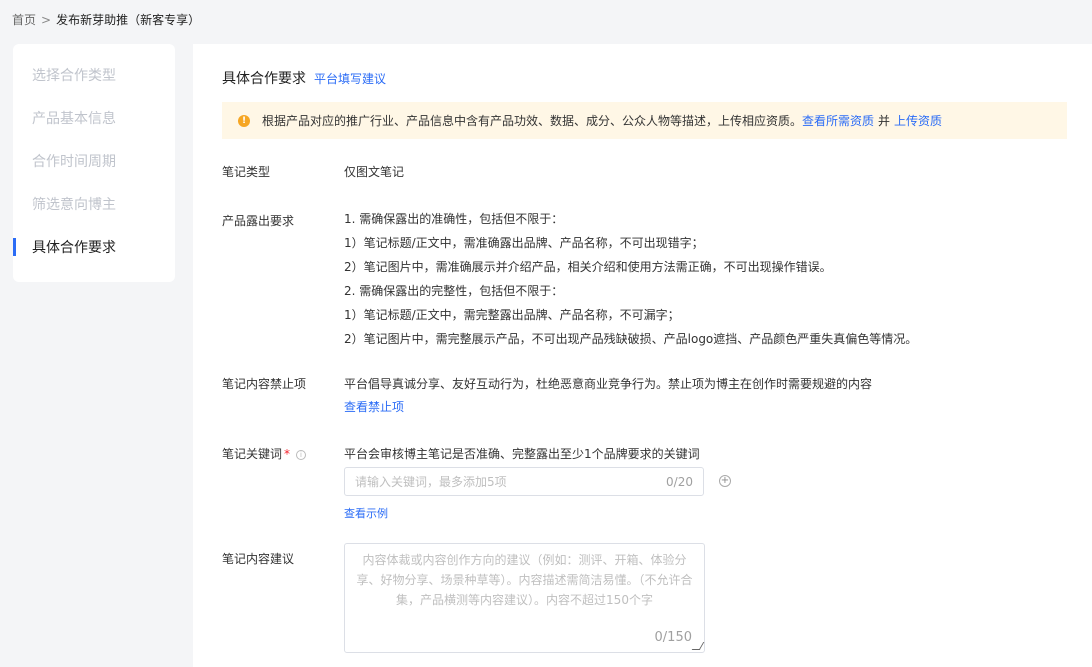 This screenshot has height=667, width=1092. Describe the element at coordinates (524, 481) in the screenshot. I see `keywords-input: 请输入关键词，最多添加5项 0/20` at that location.